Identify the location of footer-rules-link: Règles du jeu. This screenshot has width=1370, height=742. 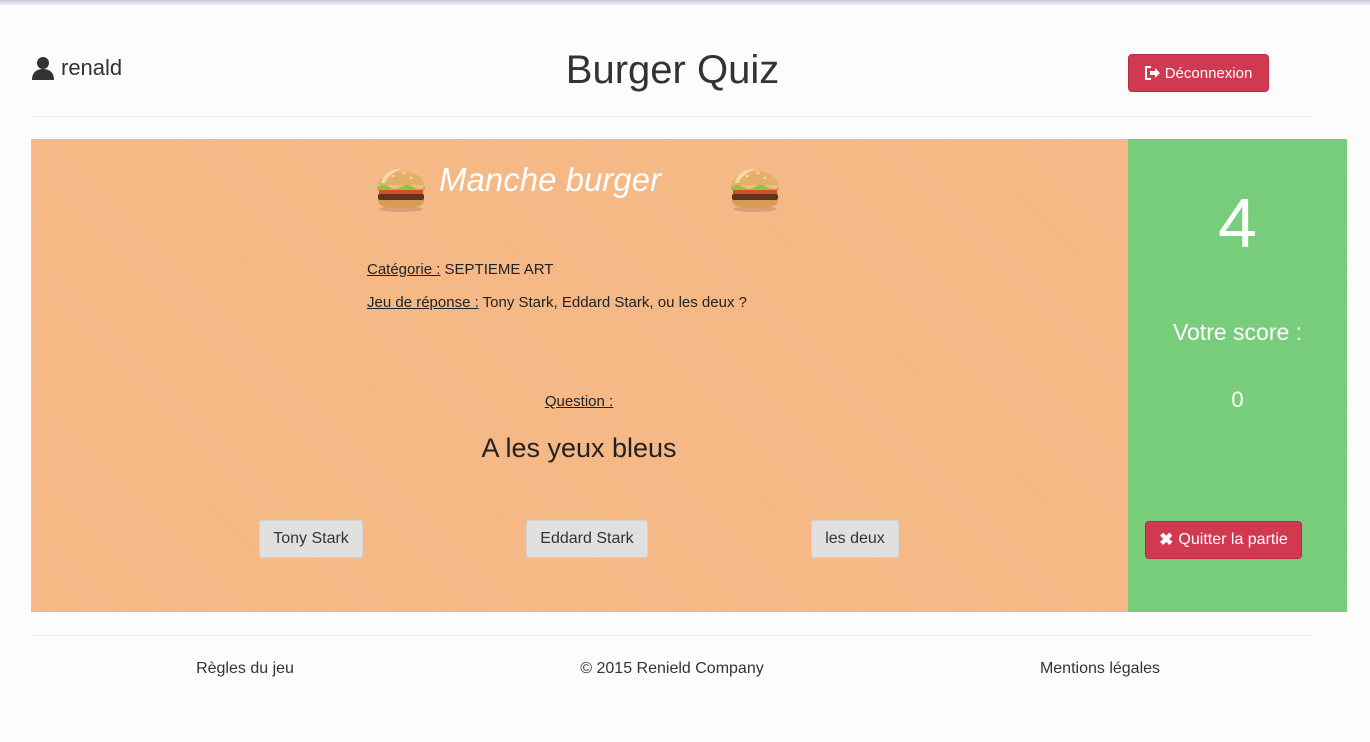
(245, 669).